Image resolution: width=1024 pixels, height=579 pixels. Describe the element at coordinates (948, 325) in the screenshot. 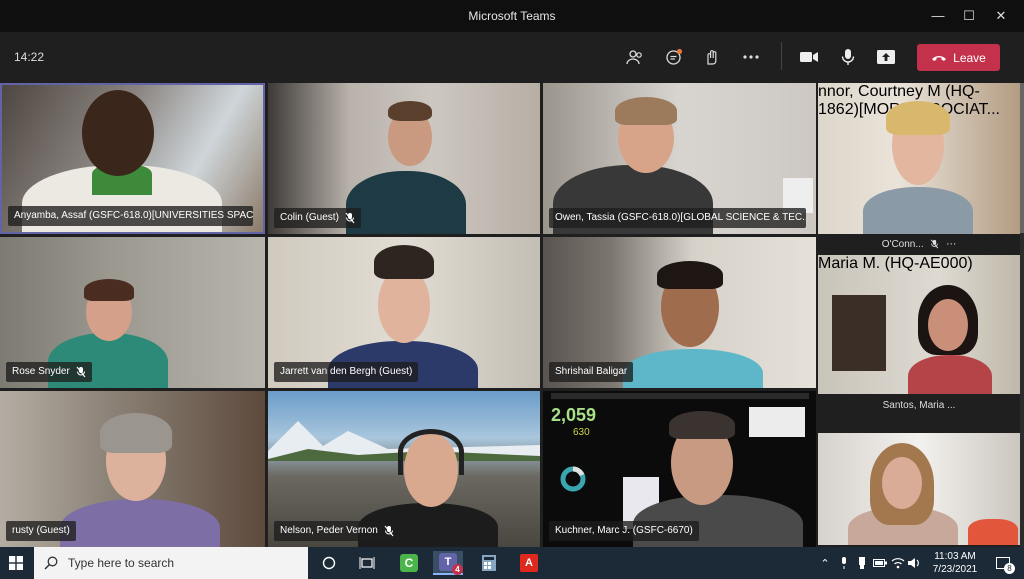

I see `face` at that location.